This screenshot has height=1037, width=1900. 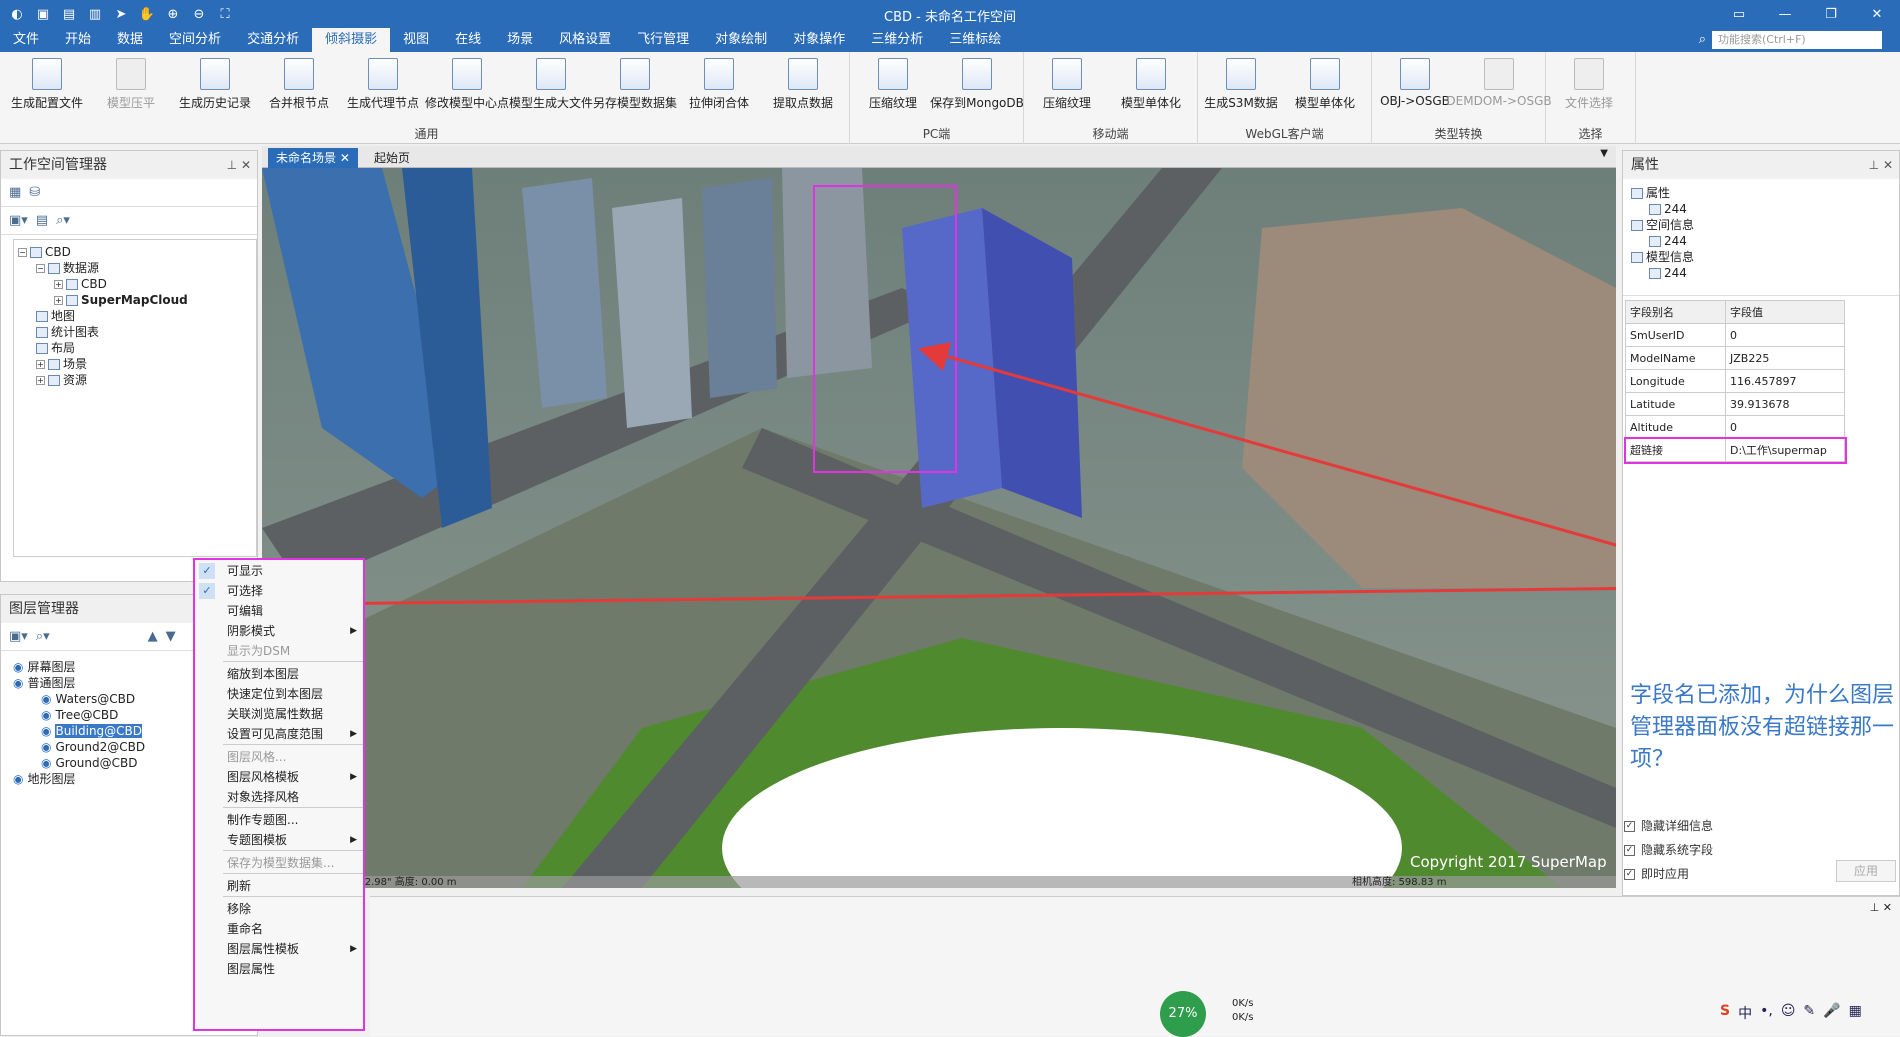 What do you see at coordinates (1745, 1013) in the screenshot?
I see `chinese-mode-icon: 中` at bounding box center [1745, 1013].